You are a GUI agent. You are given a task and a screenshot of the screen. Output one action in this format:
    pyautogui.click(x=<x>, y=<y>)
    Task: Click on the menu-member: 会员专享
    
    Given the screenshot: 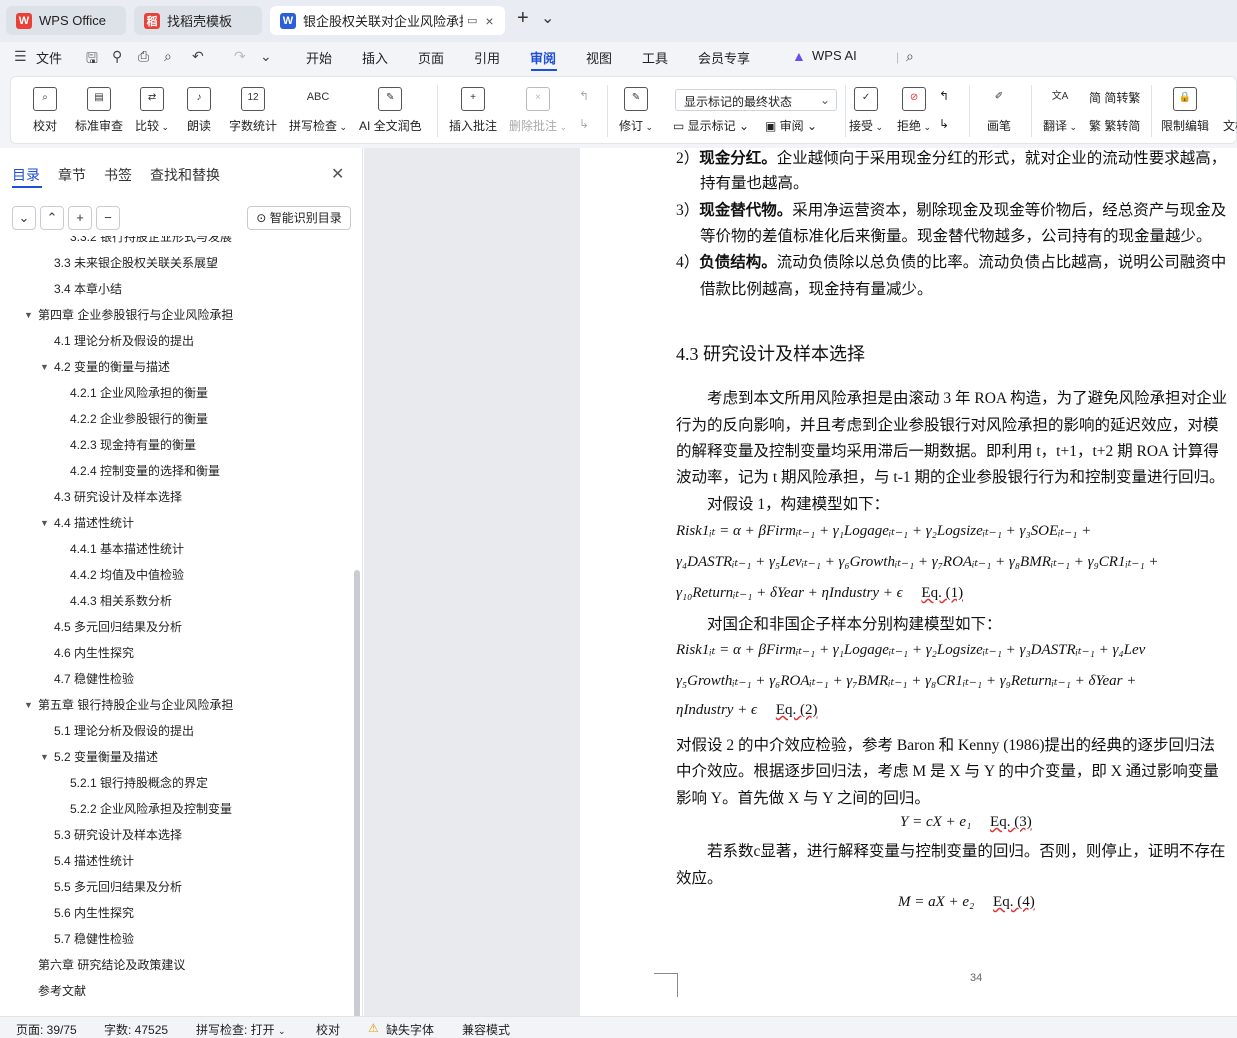 What is the action you would take?
    pyautogui.click(x=724, y=57)
    